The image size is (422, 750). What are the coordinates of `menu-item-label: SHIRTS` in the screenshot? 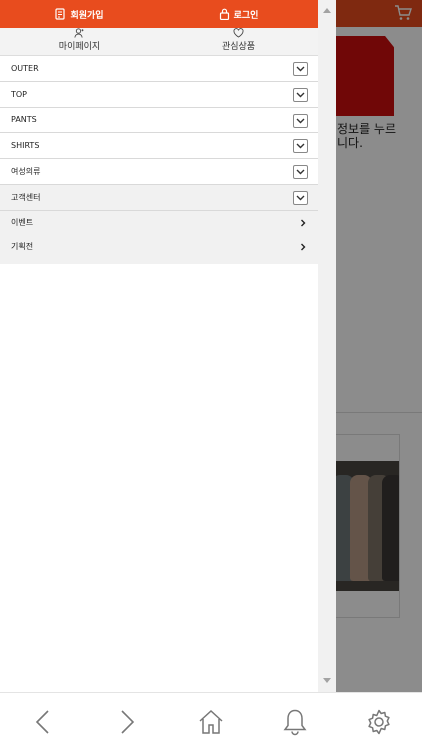 It's located at (25, 146).